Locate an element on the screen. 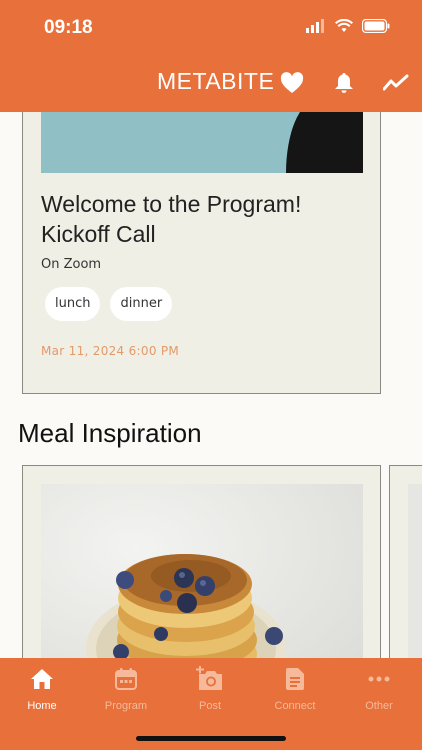 The image size is (422, 750). tag-dinner: dinner is located at coordinates (141, 304).